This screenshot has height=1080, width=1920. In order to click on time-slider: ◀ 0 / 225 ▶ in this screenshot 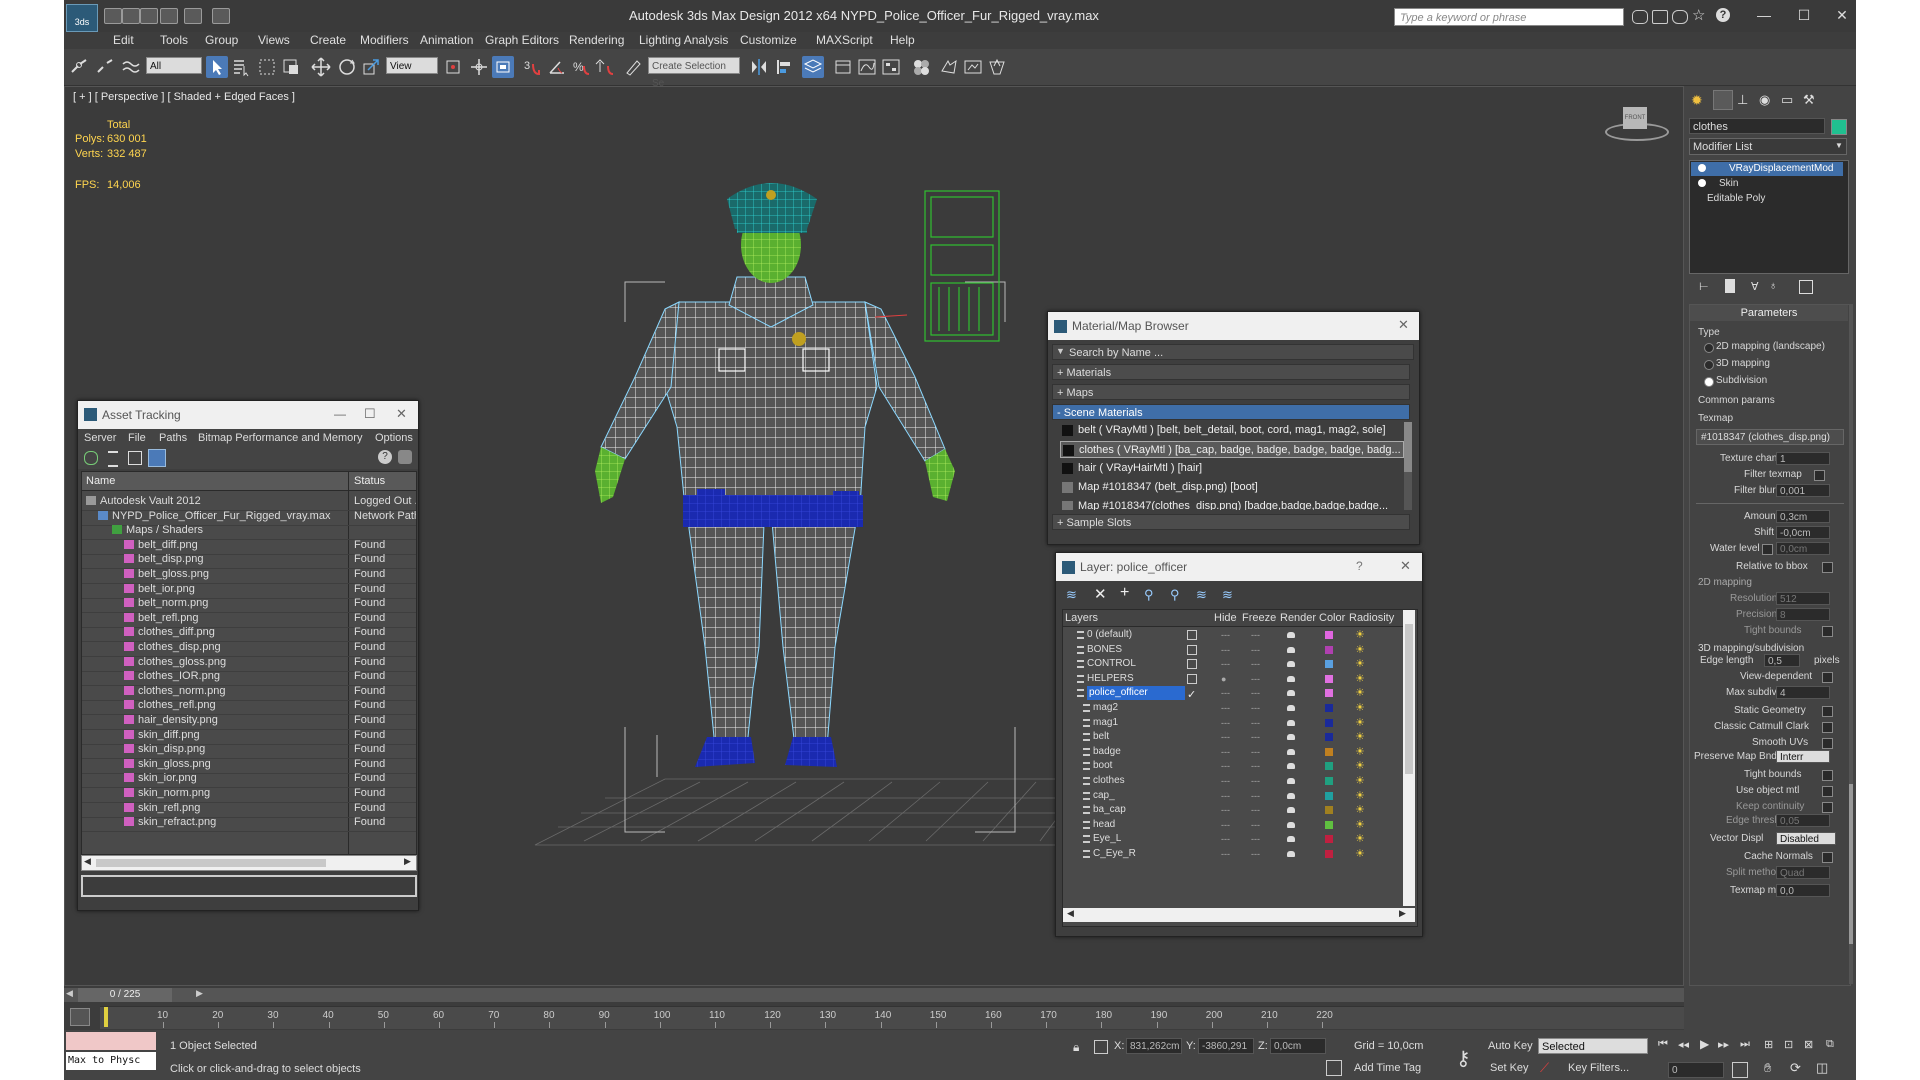, I will do `click(874, 995)`.